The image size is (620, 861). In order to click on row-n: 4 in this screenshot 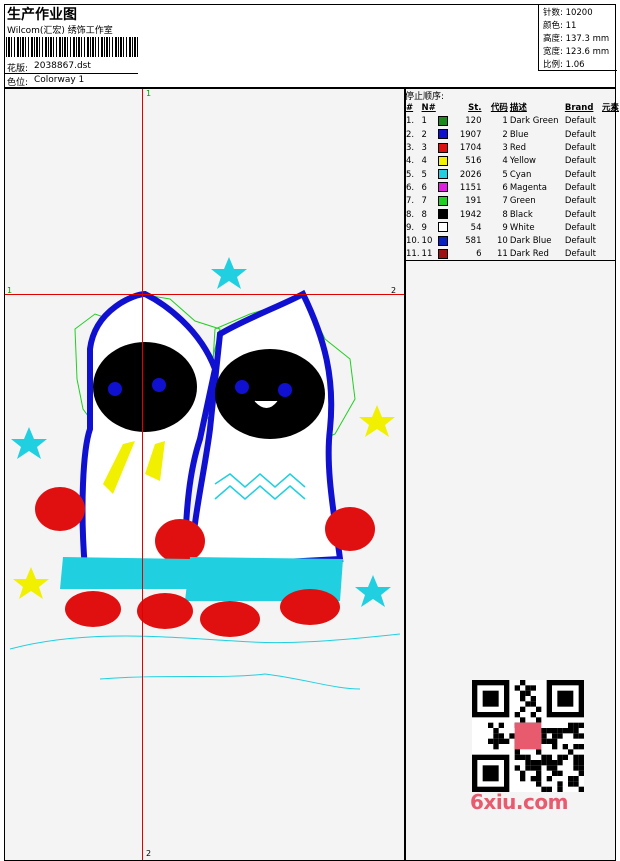, I will do `click(424, 161)`.